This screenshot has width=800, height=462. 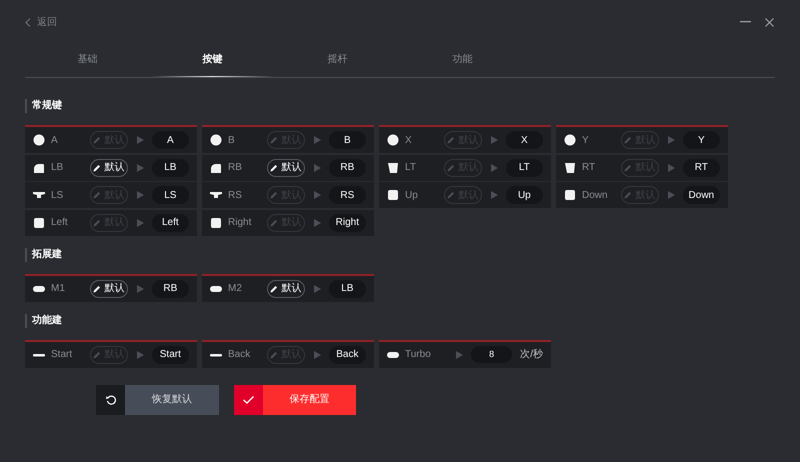 I want to click on key-name: M1, so click(x=58, y=289).